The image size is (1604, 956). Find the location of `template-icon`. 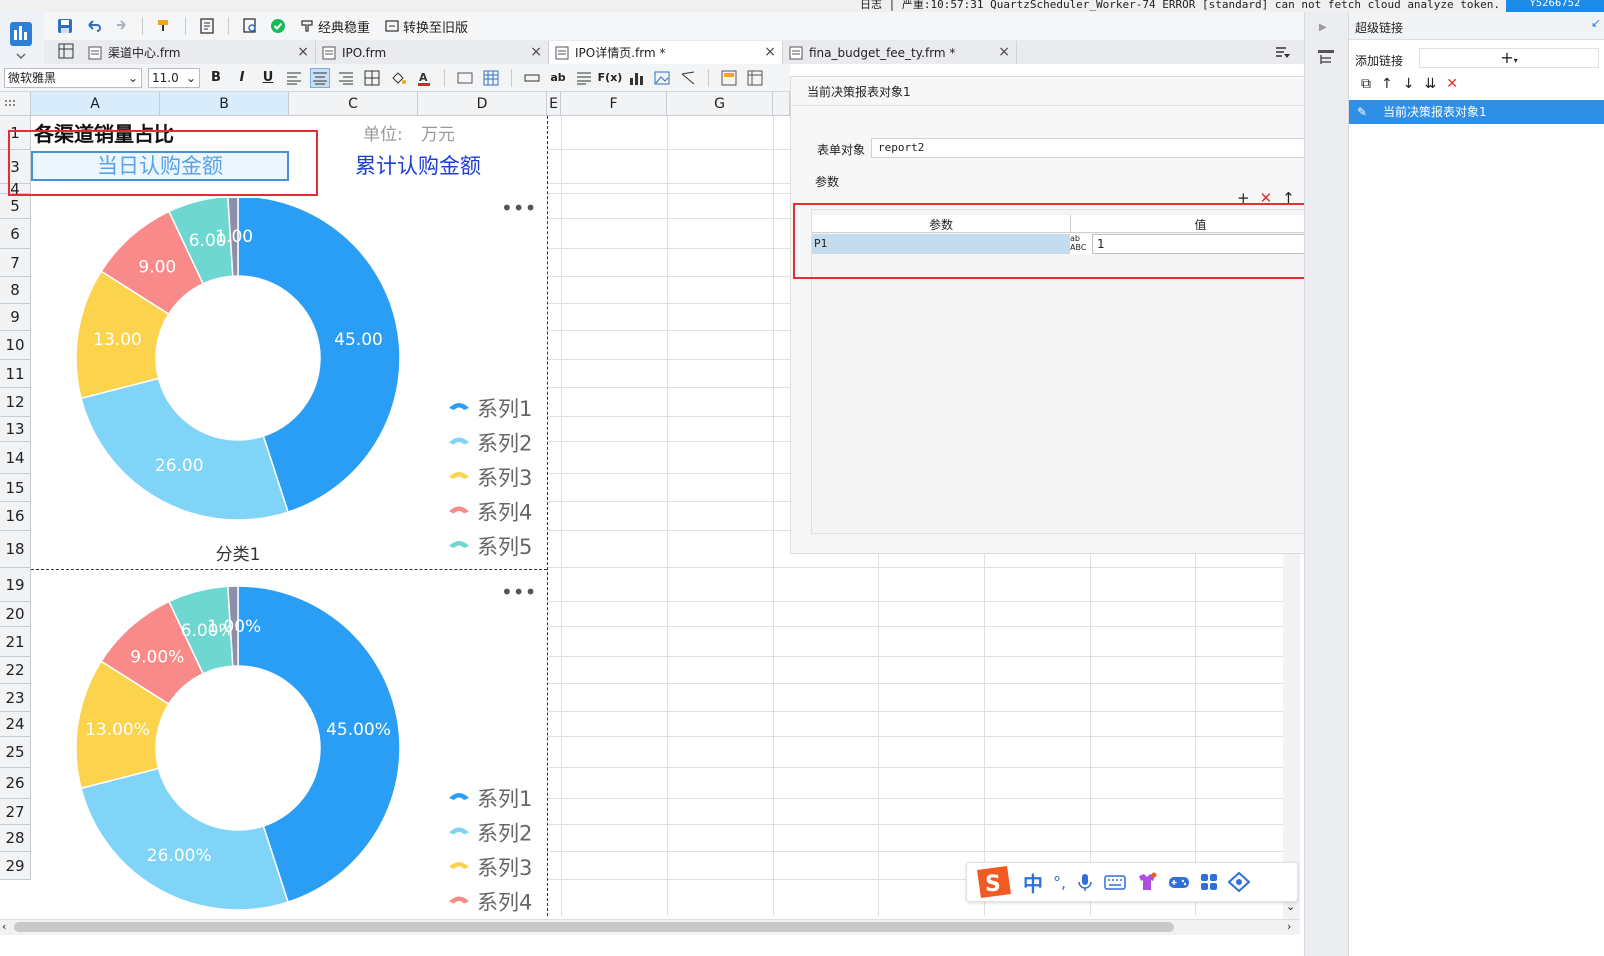

template-icon is located at coordinates (207, 26).